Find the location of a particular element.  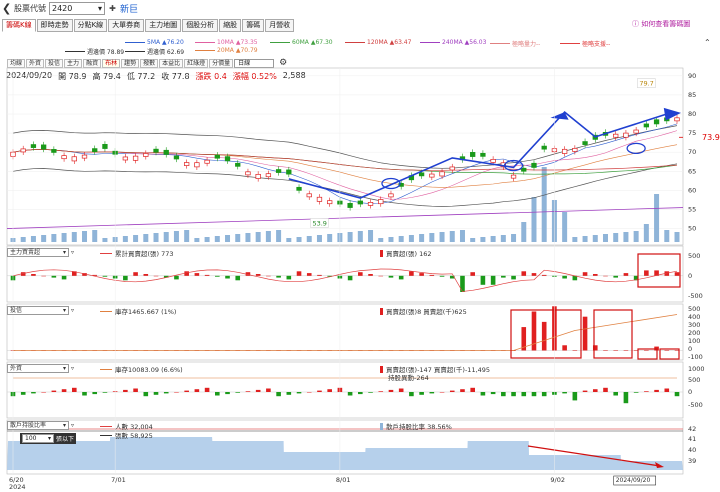

holders-count-control: 100 ▾ 張以下 is located at coordinates (48, 438).